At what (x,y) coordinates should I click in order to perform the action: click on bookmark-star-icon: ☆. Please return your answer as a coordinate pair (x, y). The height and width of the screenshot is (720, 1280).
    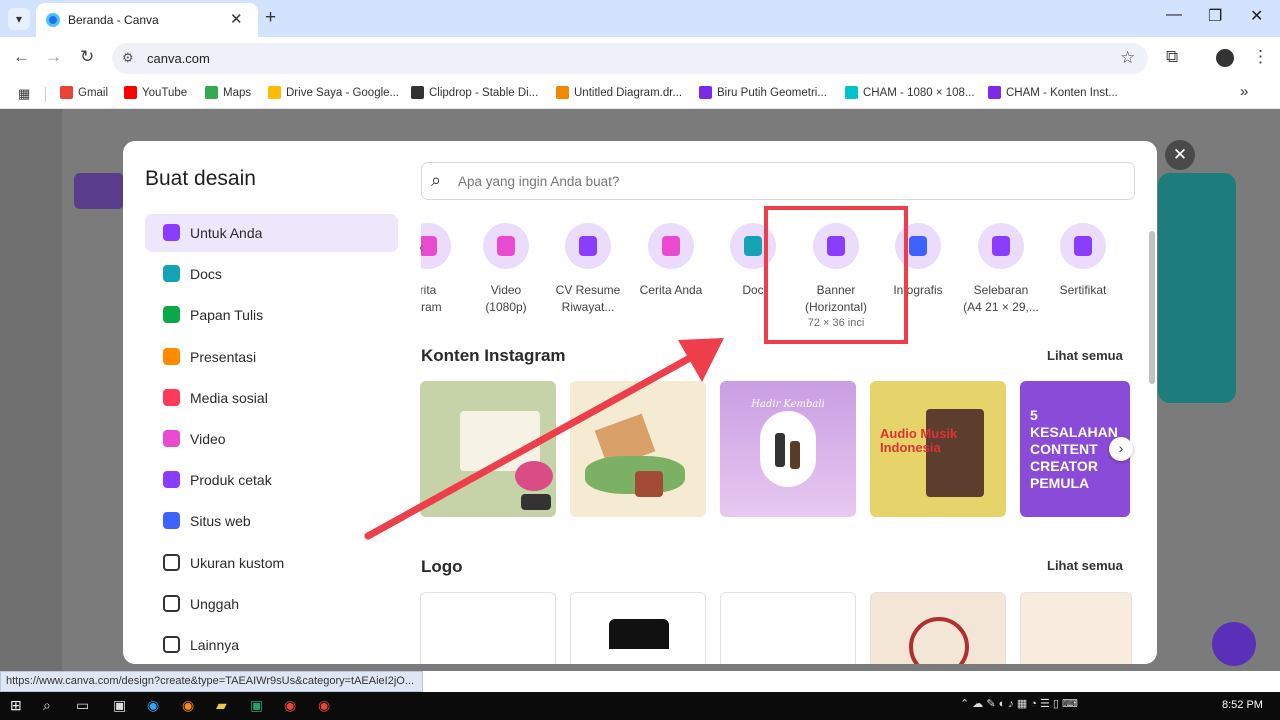
    Looking at the image, I should click on (1127, 58).